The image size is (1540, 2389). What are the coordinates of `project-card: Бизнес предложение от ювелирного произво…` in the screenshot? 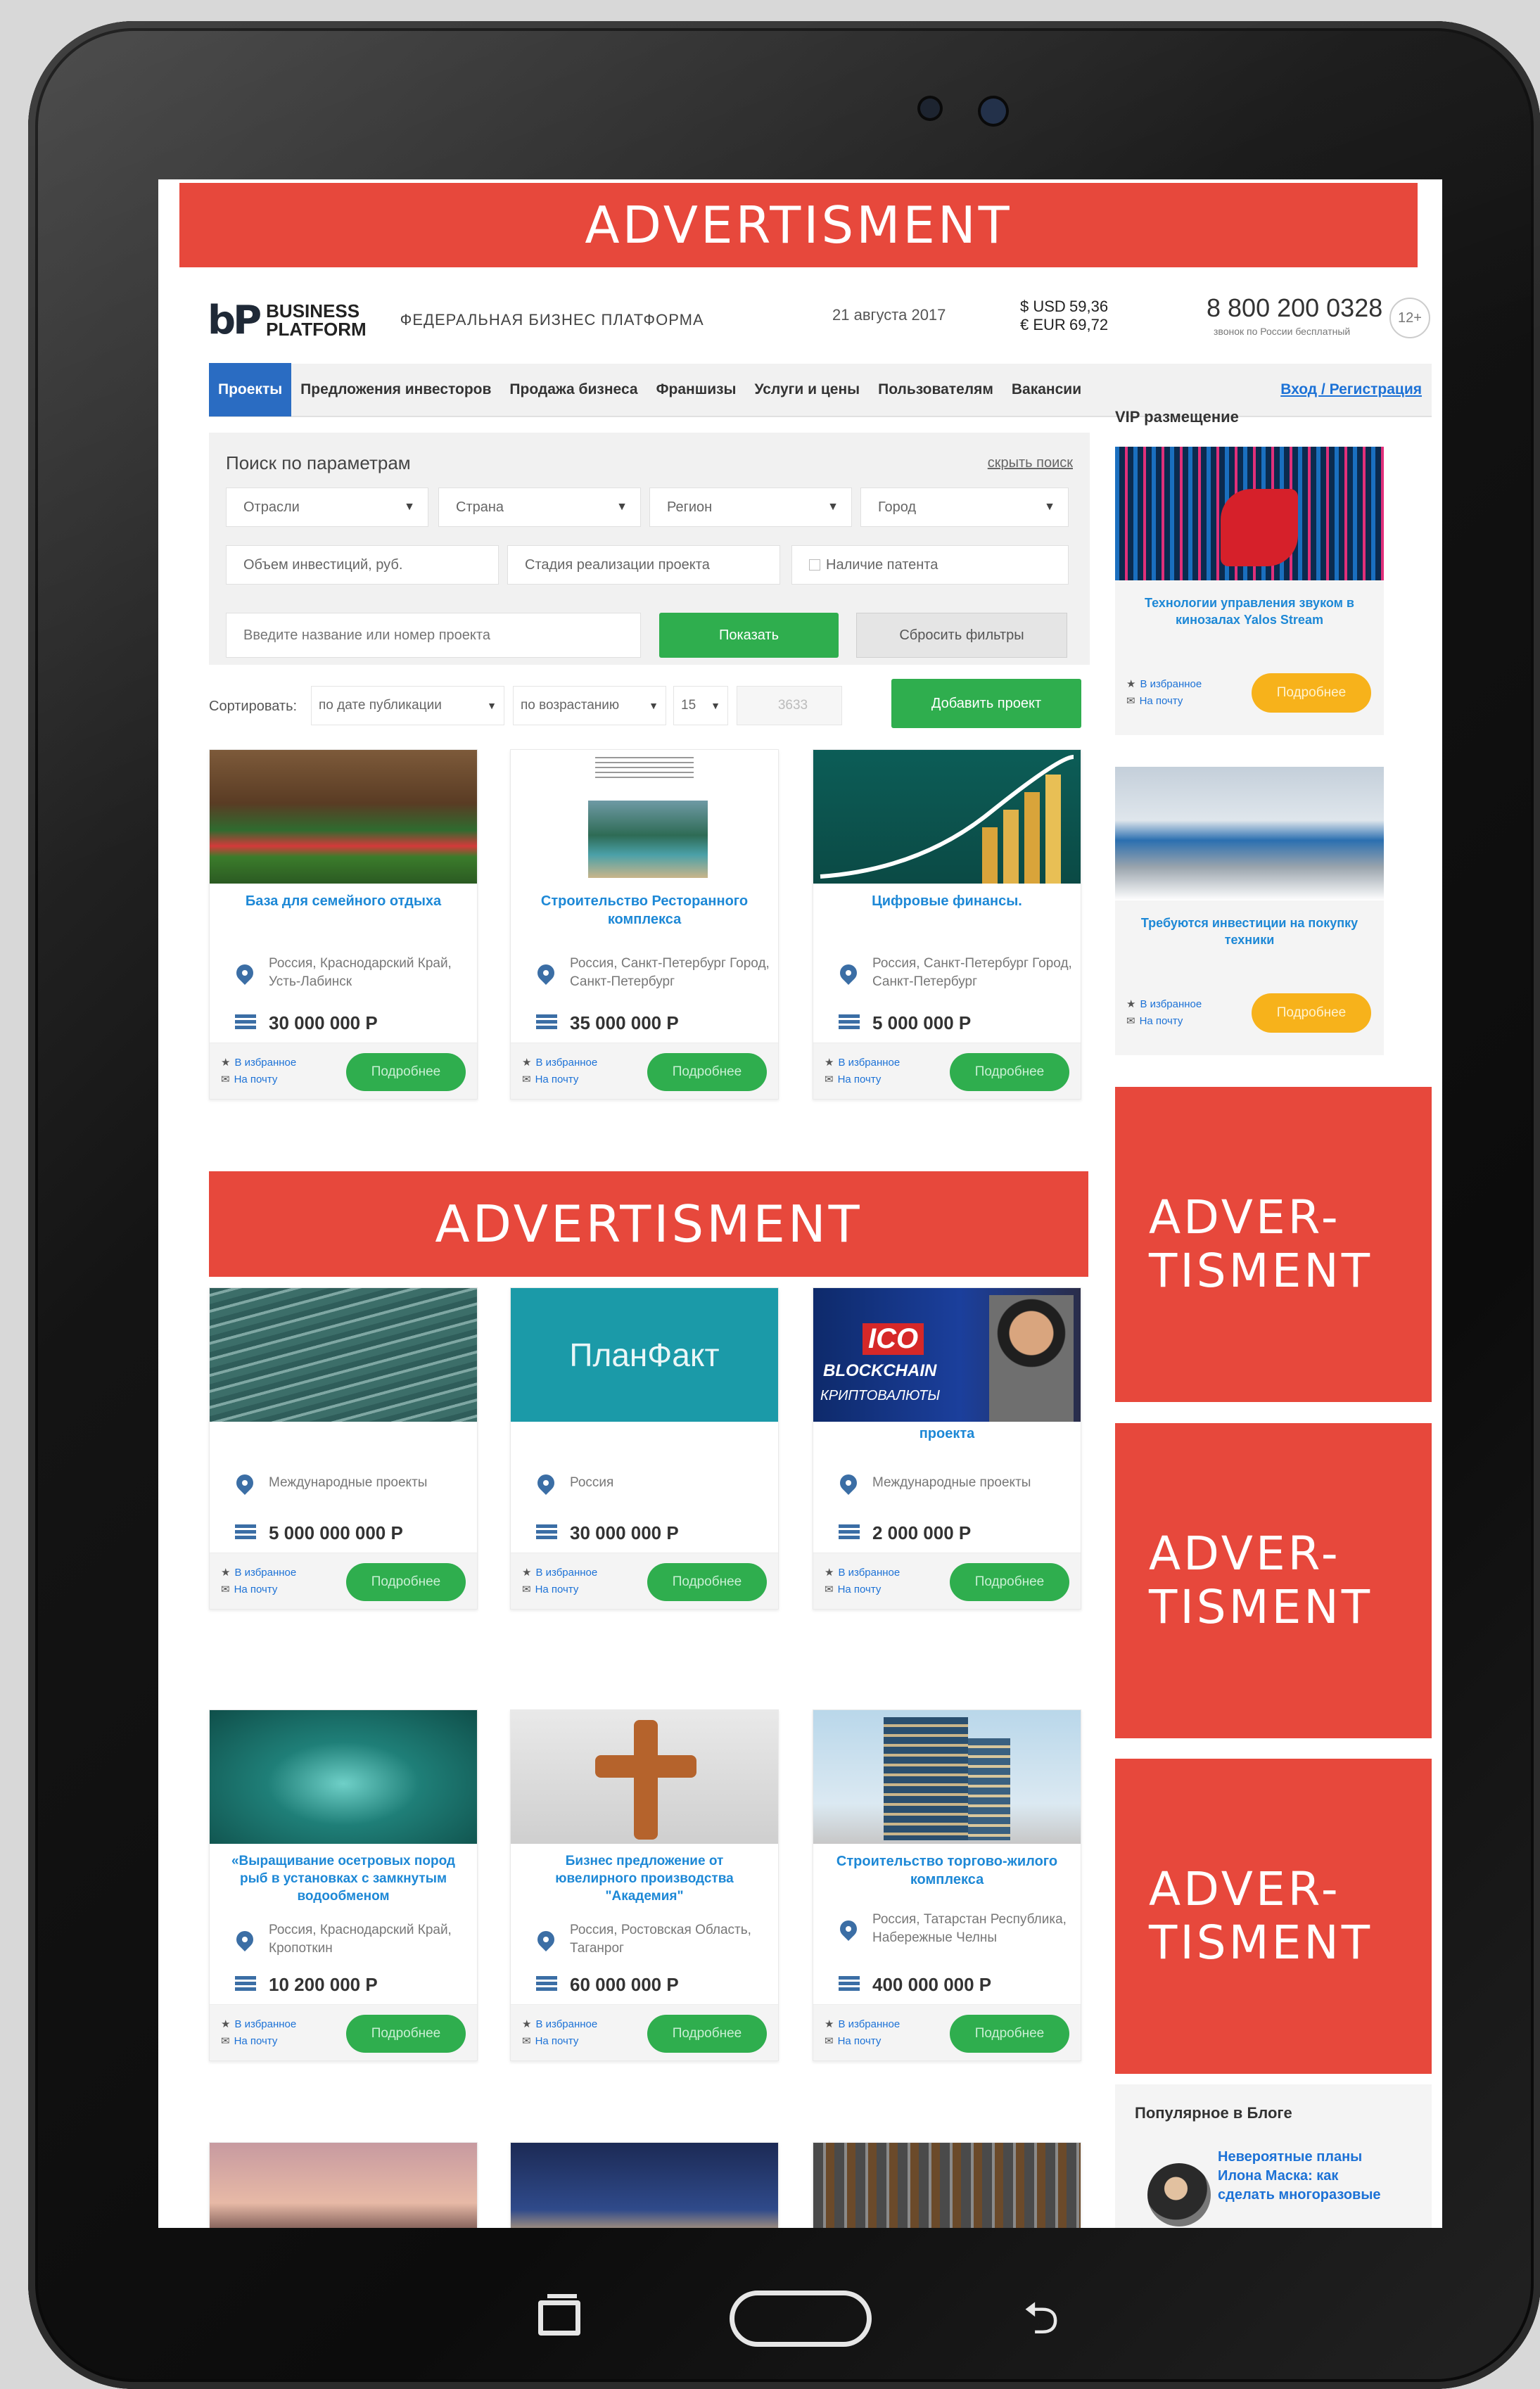 It's located at (644, 1885).